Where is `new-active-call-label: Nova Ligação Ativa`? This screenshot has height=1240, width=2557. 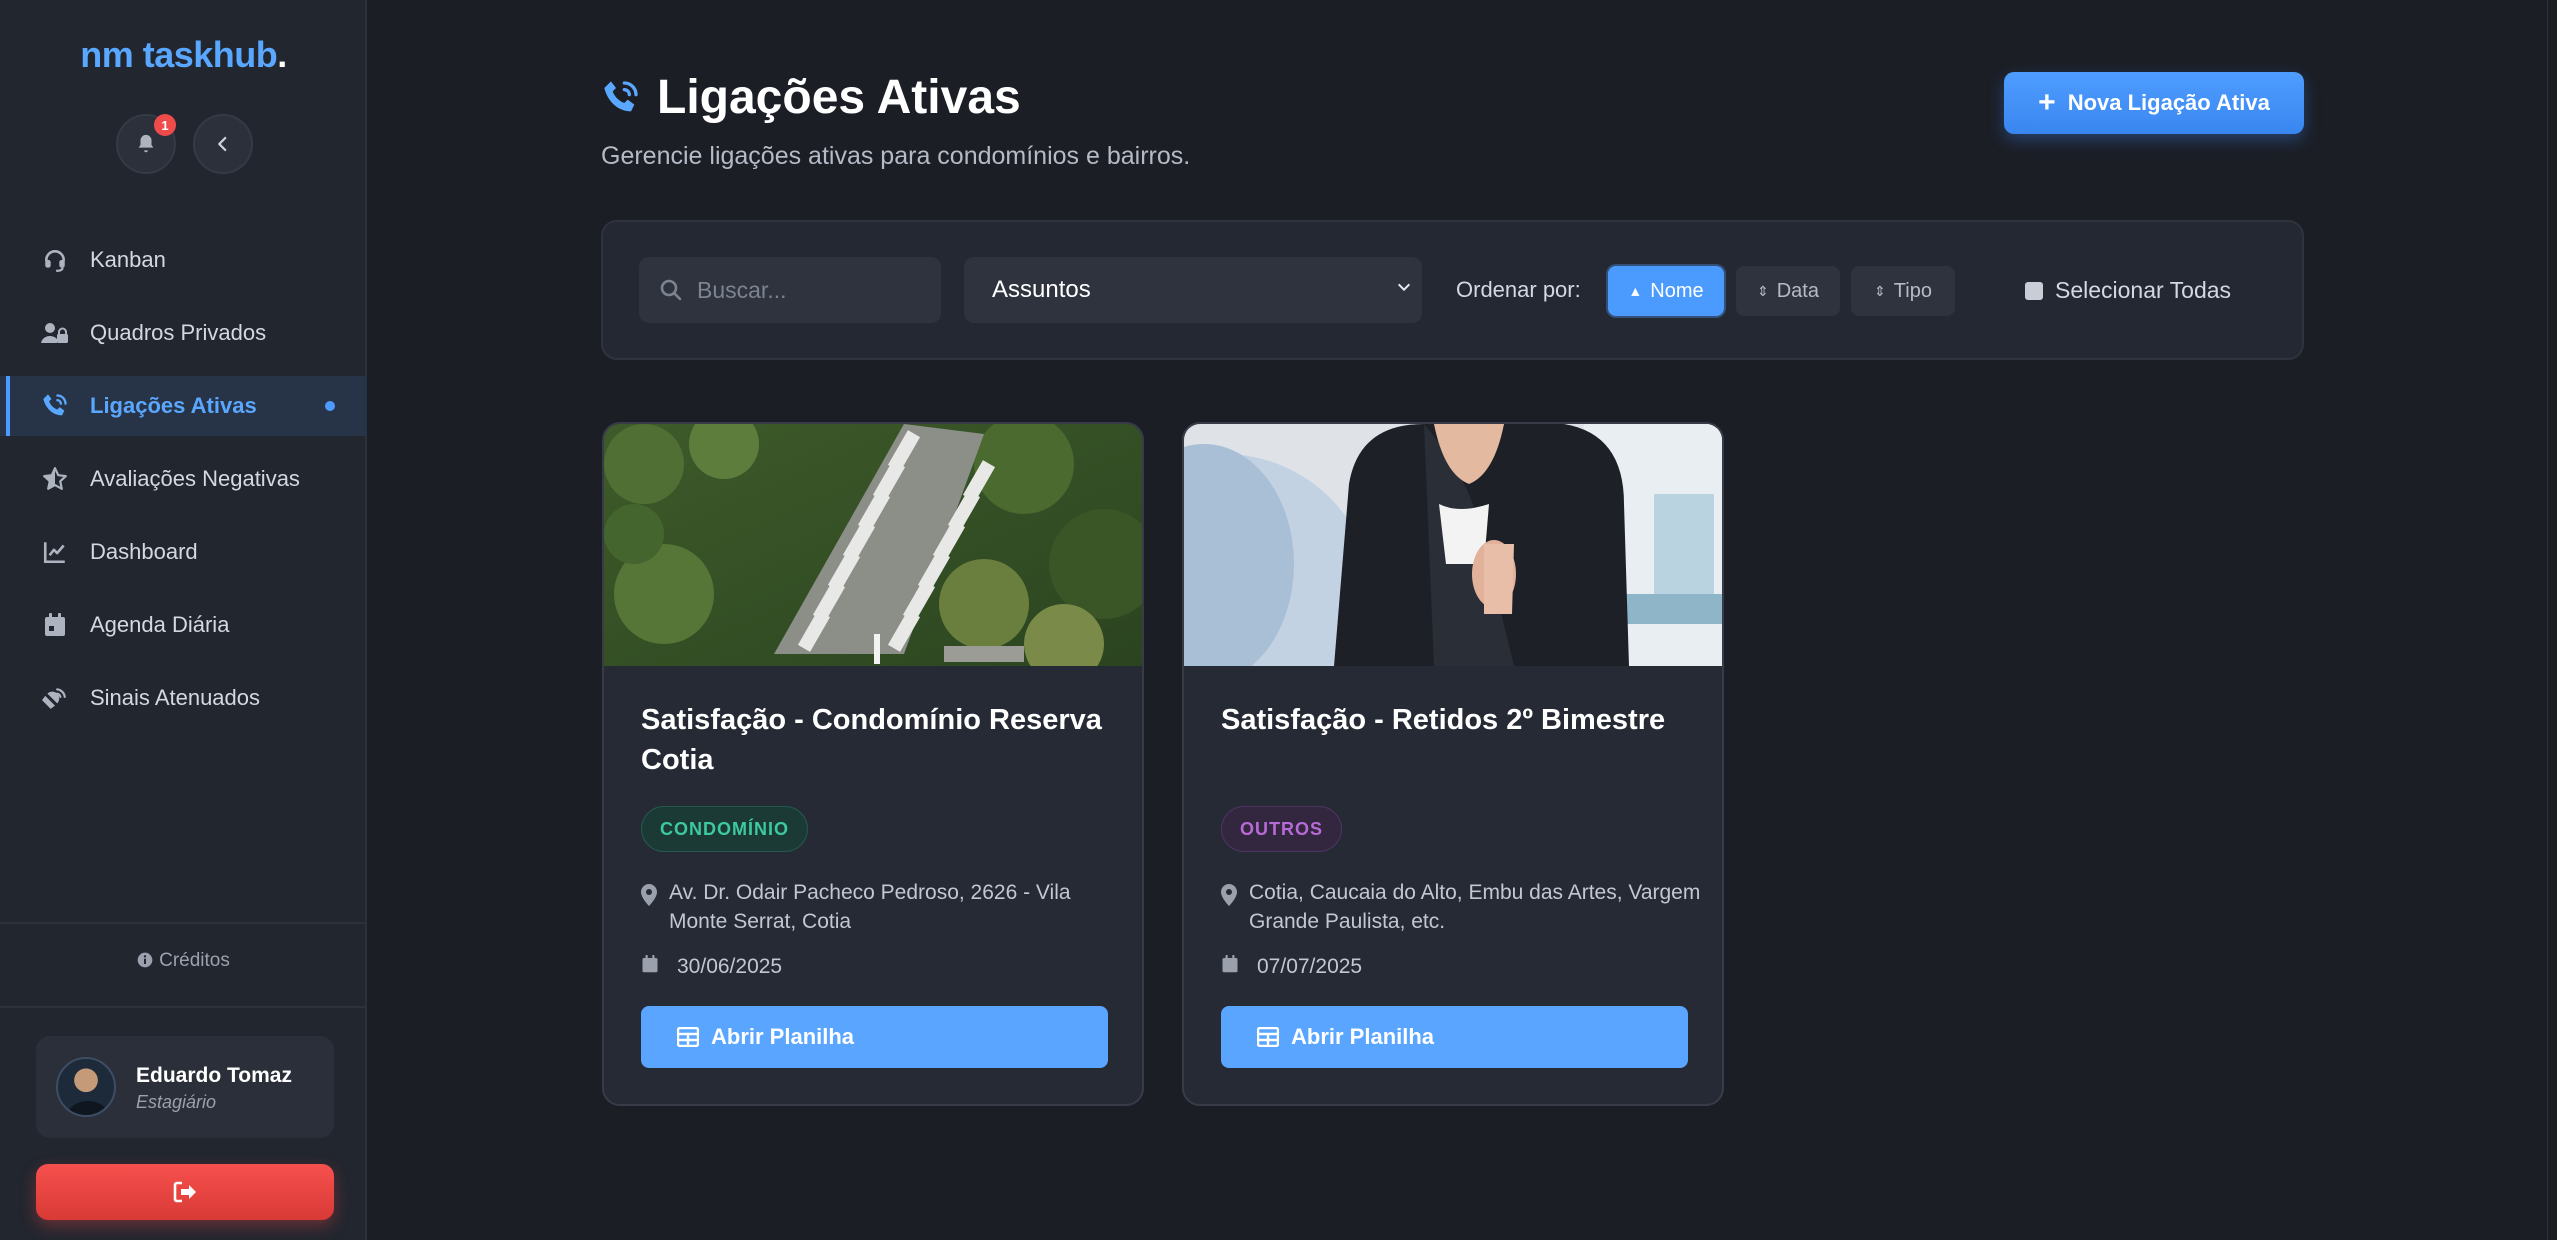 new-active-call-label: Nova Ligação Ativa is located at coordinates (2168, 102).